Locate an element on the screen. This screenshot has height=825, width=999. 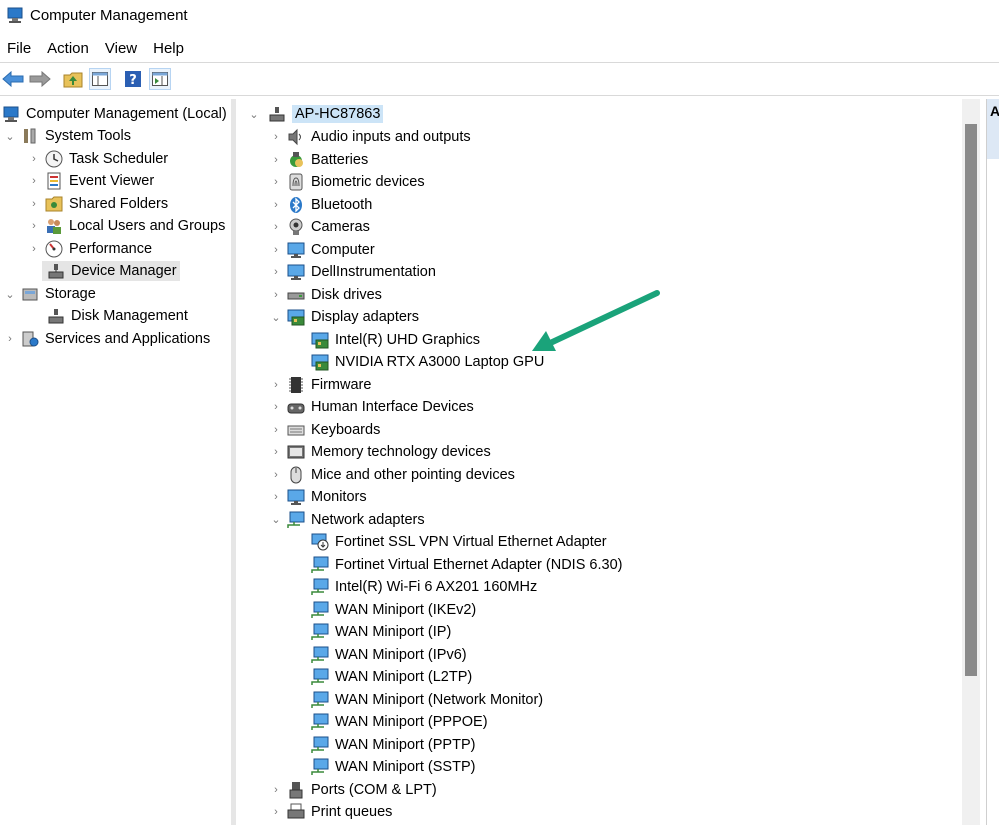
device-category: › Keyboards is located at coordinates (324, 430).